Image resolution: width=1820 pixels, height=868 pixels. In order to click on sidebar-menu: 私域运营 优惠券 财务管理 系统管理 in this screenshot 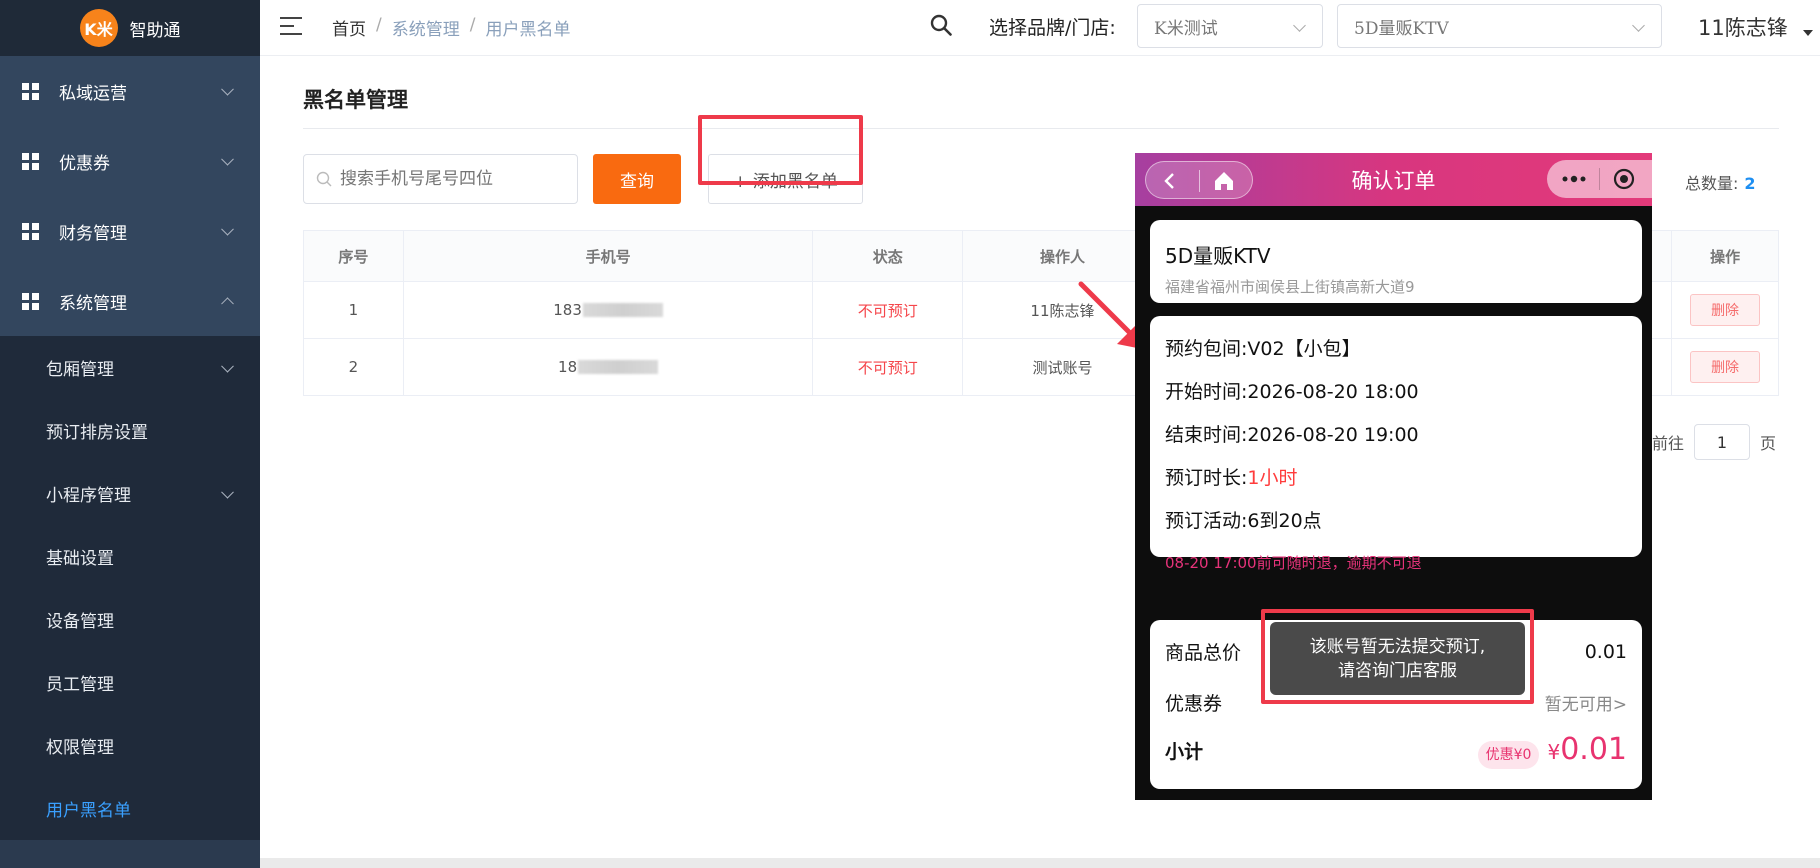, I will do `click(130, 196)`.